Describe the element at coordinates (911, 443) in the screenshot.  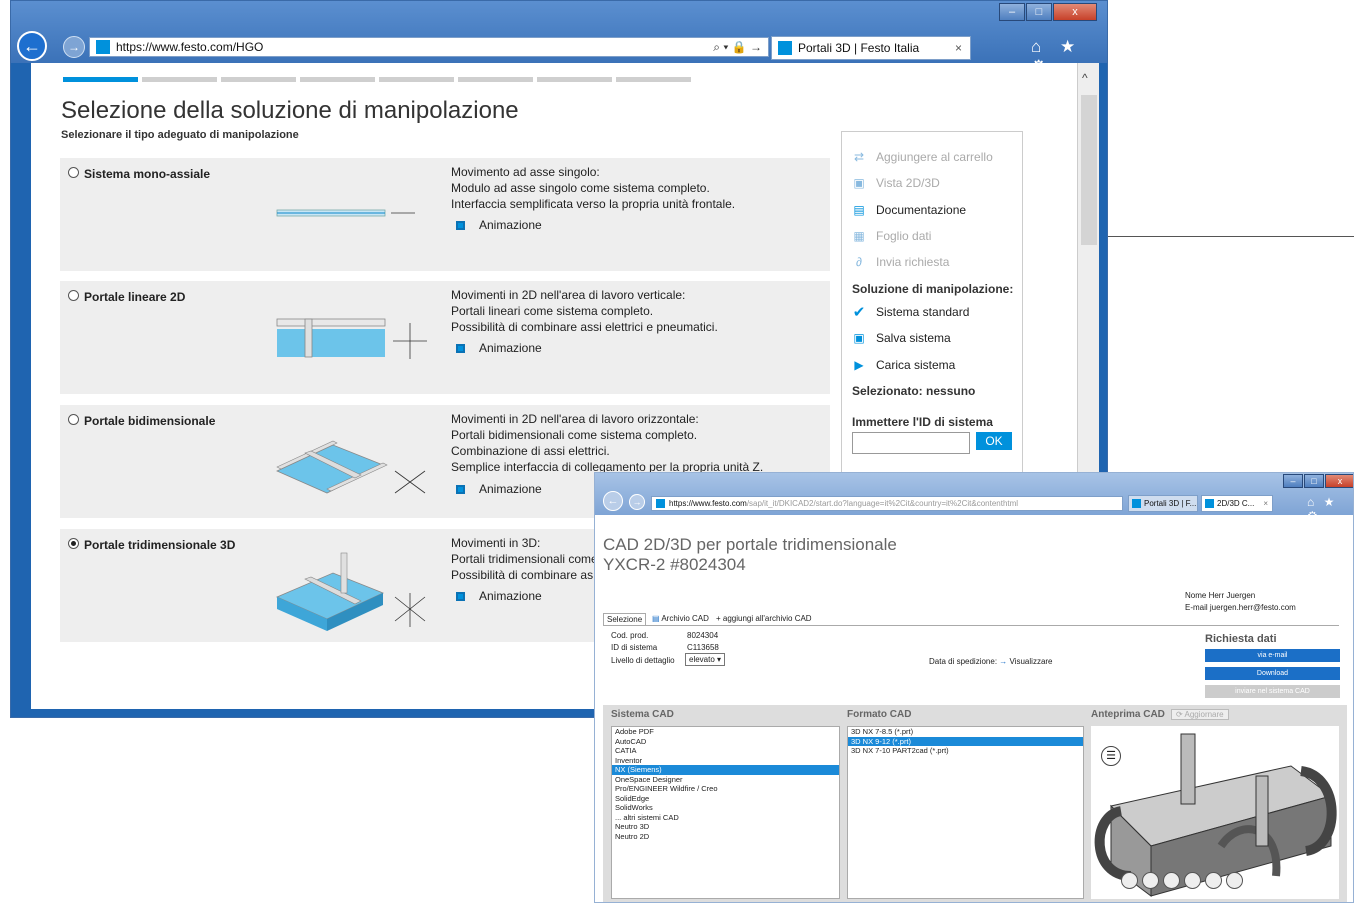
I see `system-id-input` at that location.